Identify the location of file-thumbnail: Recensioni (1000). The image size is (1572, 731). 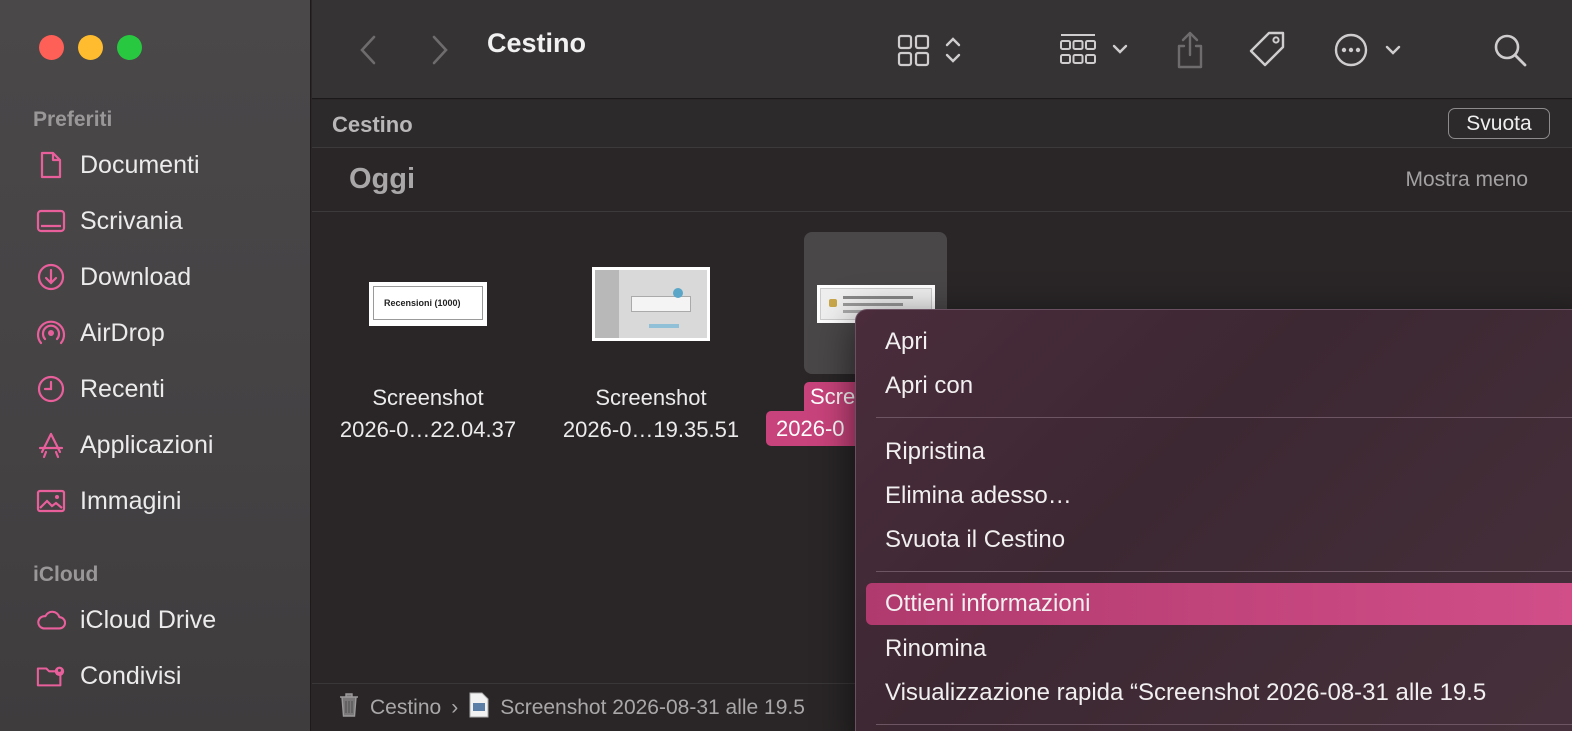
(428, 304).